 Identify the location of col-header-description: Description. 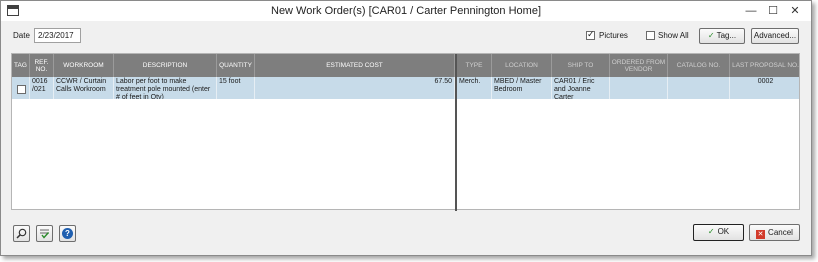
(165, 65).